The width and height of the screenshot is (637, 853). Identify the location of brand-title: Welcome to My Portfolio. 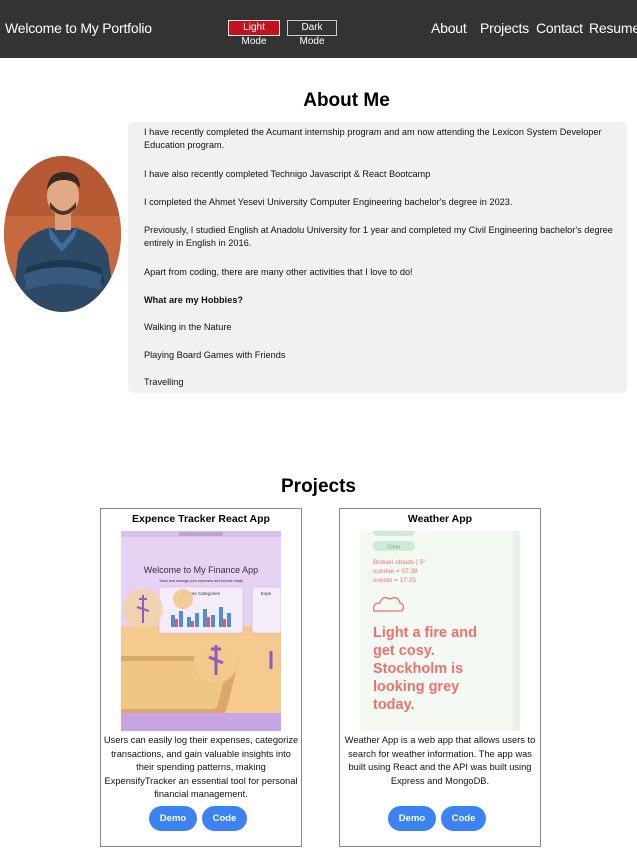
(78, 28).